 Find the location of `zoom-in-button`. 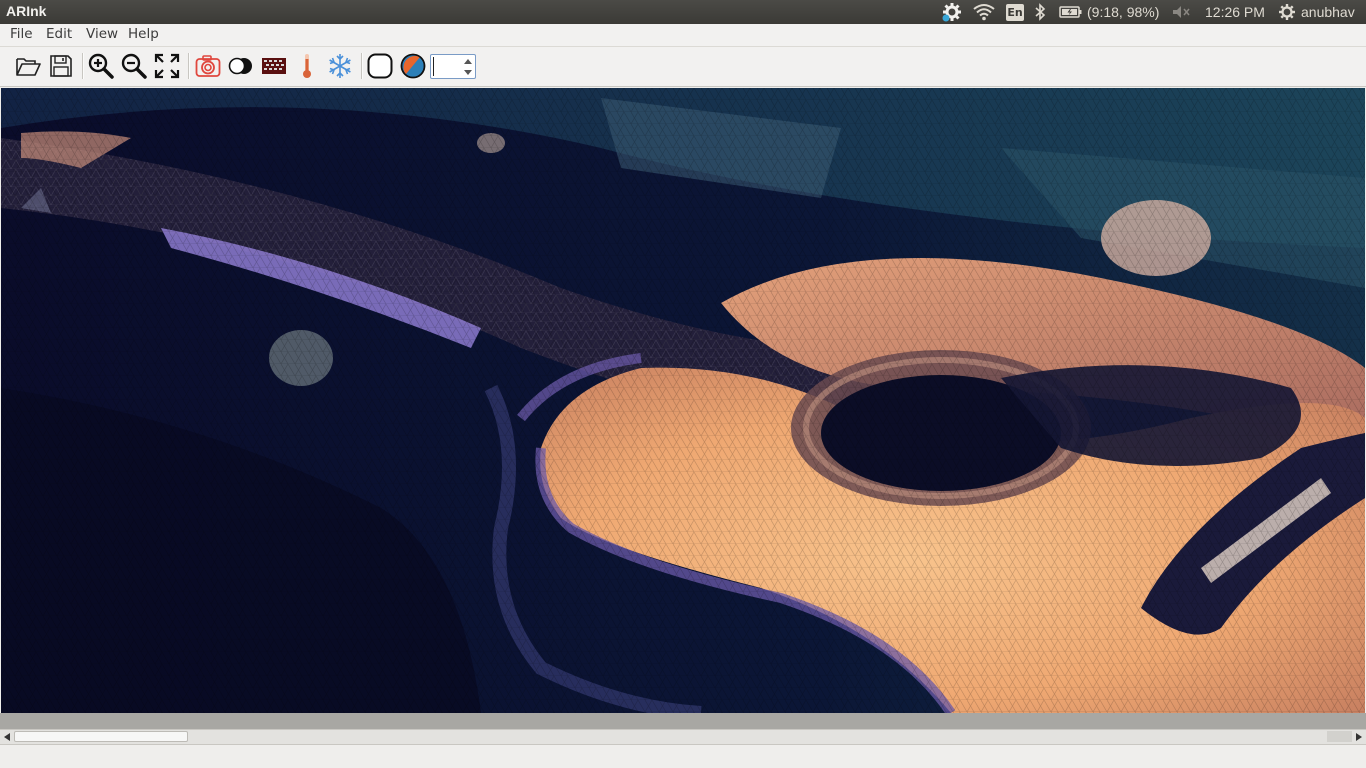

zoom-in-button is located at coordinates (101, 66).